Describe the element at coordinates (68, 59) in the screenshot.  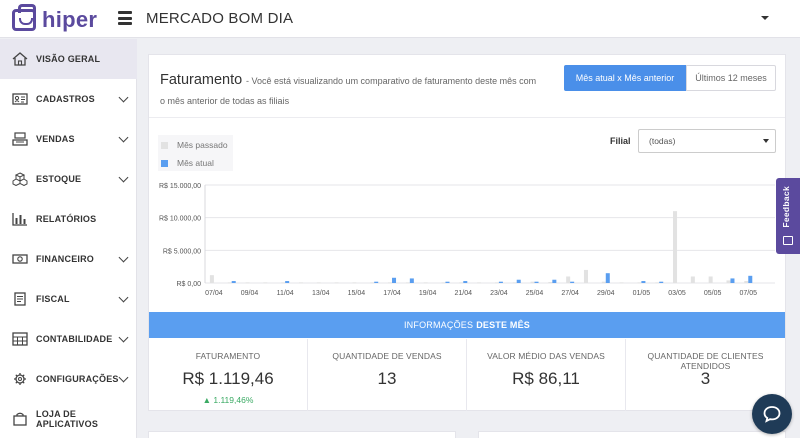
I see `sidebar-item-visao-geral: VISÃO GERAL` at that location.